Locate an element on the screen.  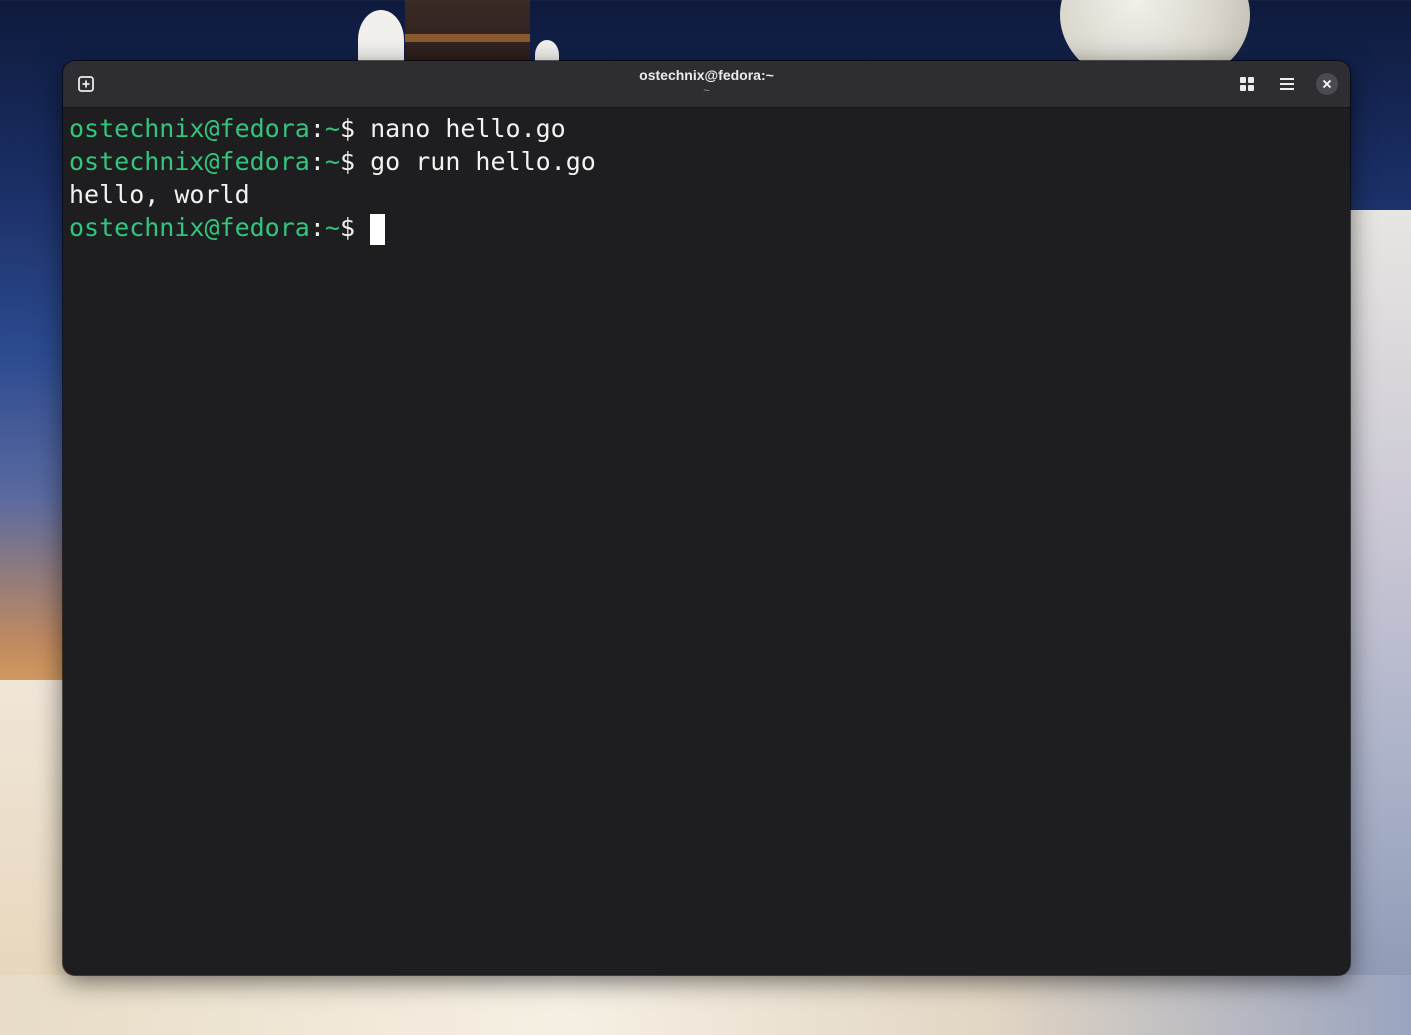
command-text: go run hello.go is located at coordinates (483, 161).